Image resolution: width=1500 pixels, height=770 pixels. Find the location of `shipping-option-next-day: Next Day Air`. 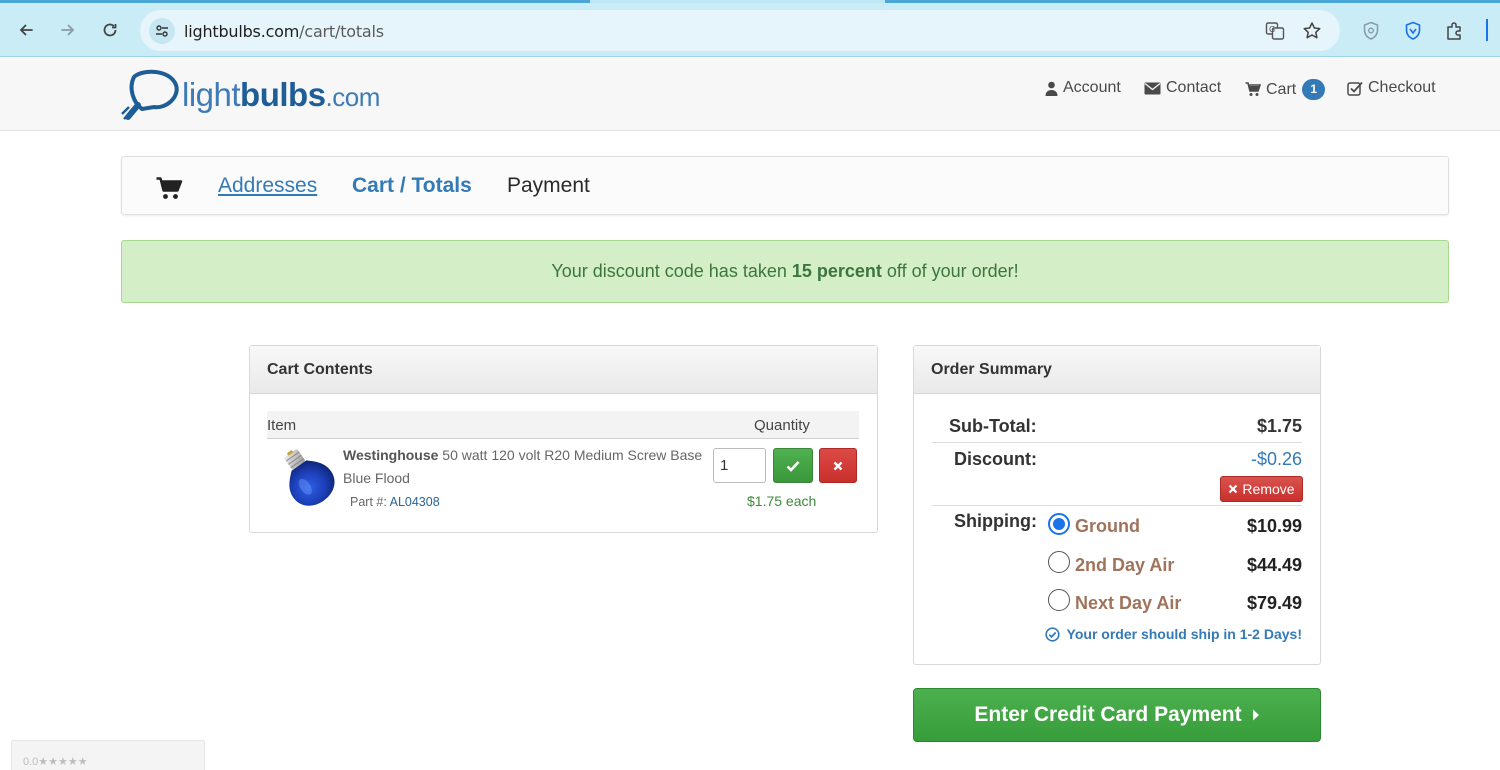

shipping-option-next-day: Next Day Air is located at coordinates (1128, 603).